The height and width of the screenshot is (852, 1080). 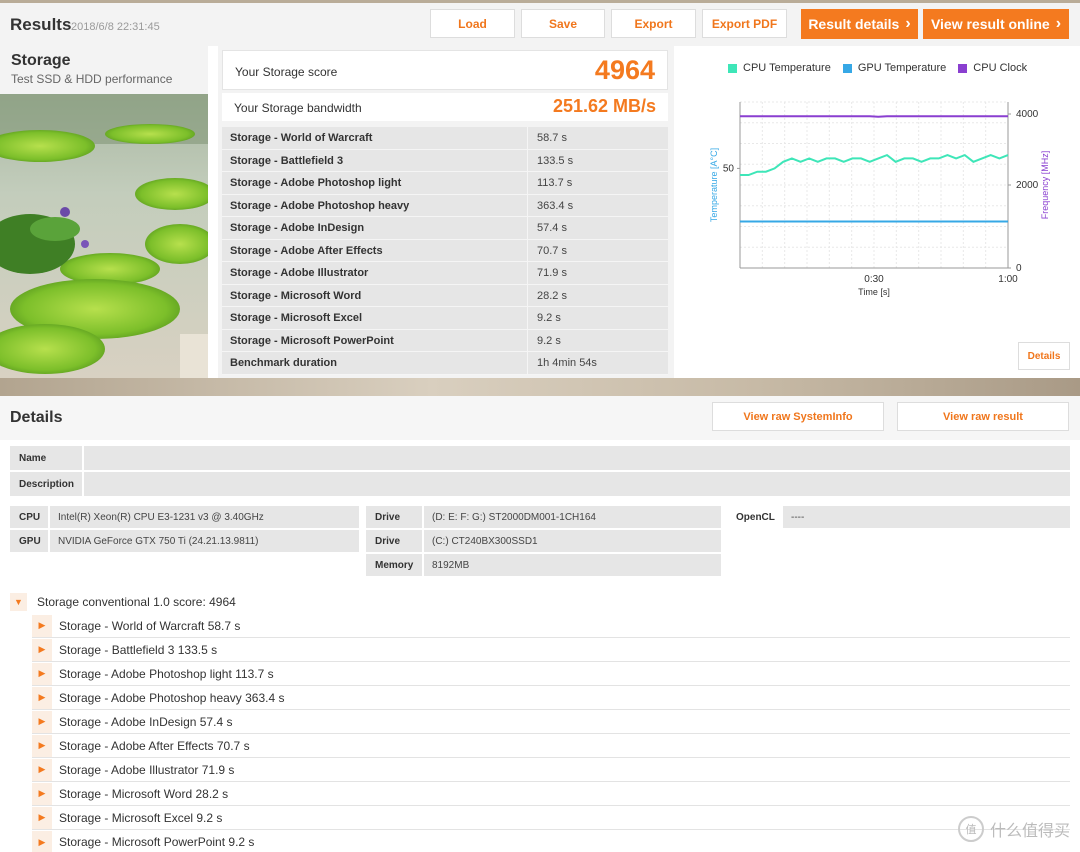 I want to click on drive-row: Drive (D: E: F: G:) ST2000DM001-1CH164, so click(x=543, y=517).